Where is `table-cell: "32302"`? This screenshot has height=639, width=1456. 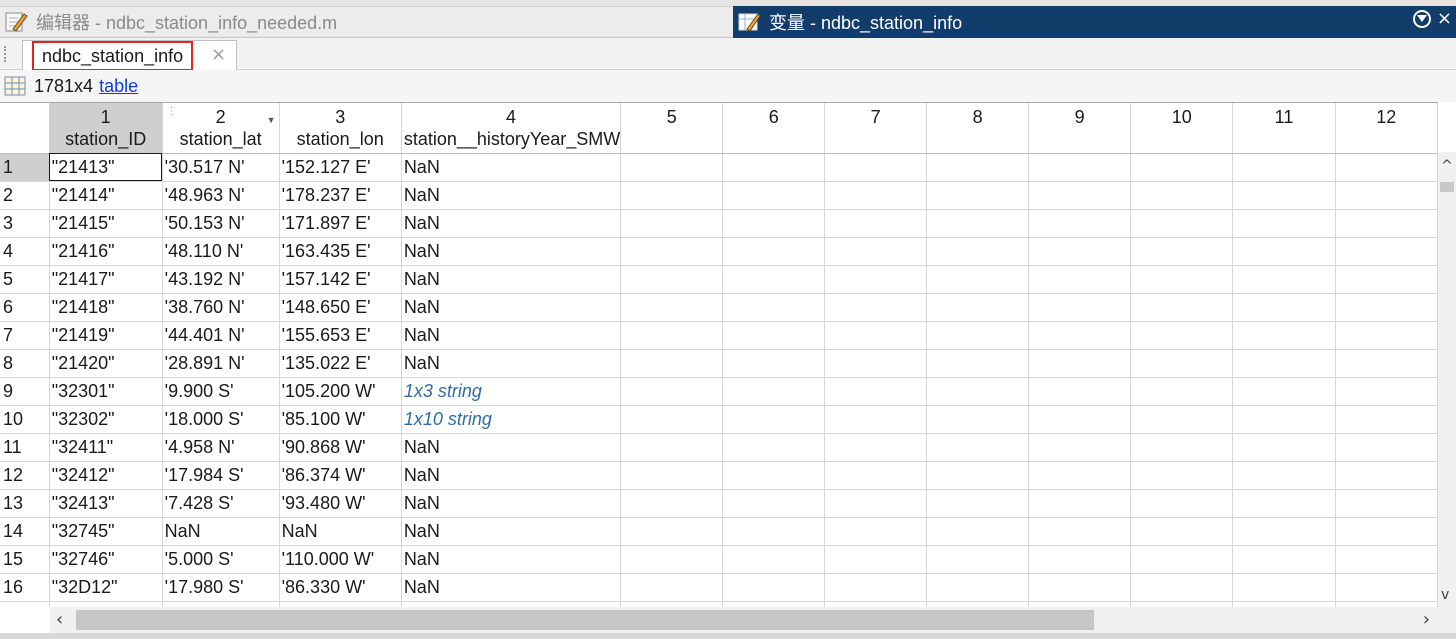
table-cell: "32302" is located at coordinates (106, 419).